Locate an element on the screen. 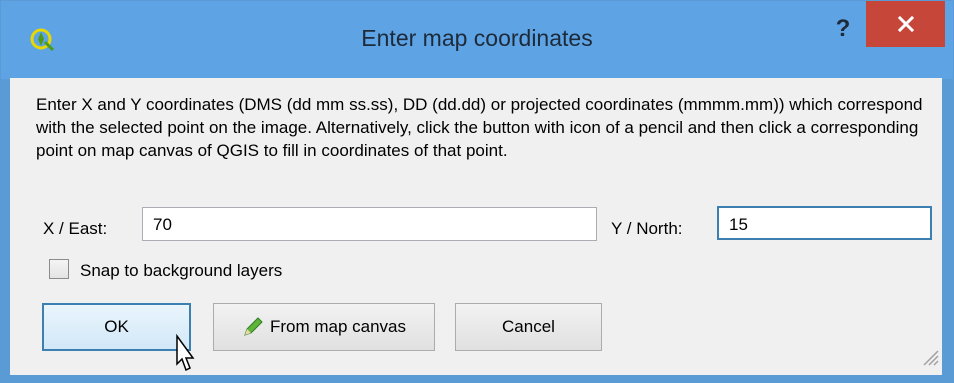 The image size is (954, 383). y-north-input: 15 is located at coordinates (824, 223).